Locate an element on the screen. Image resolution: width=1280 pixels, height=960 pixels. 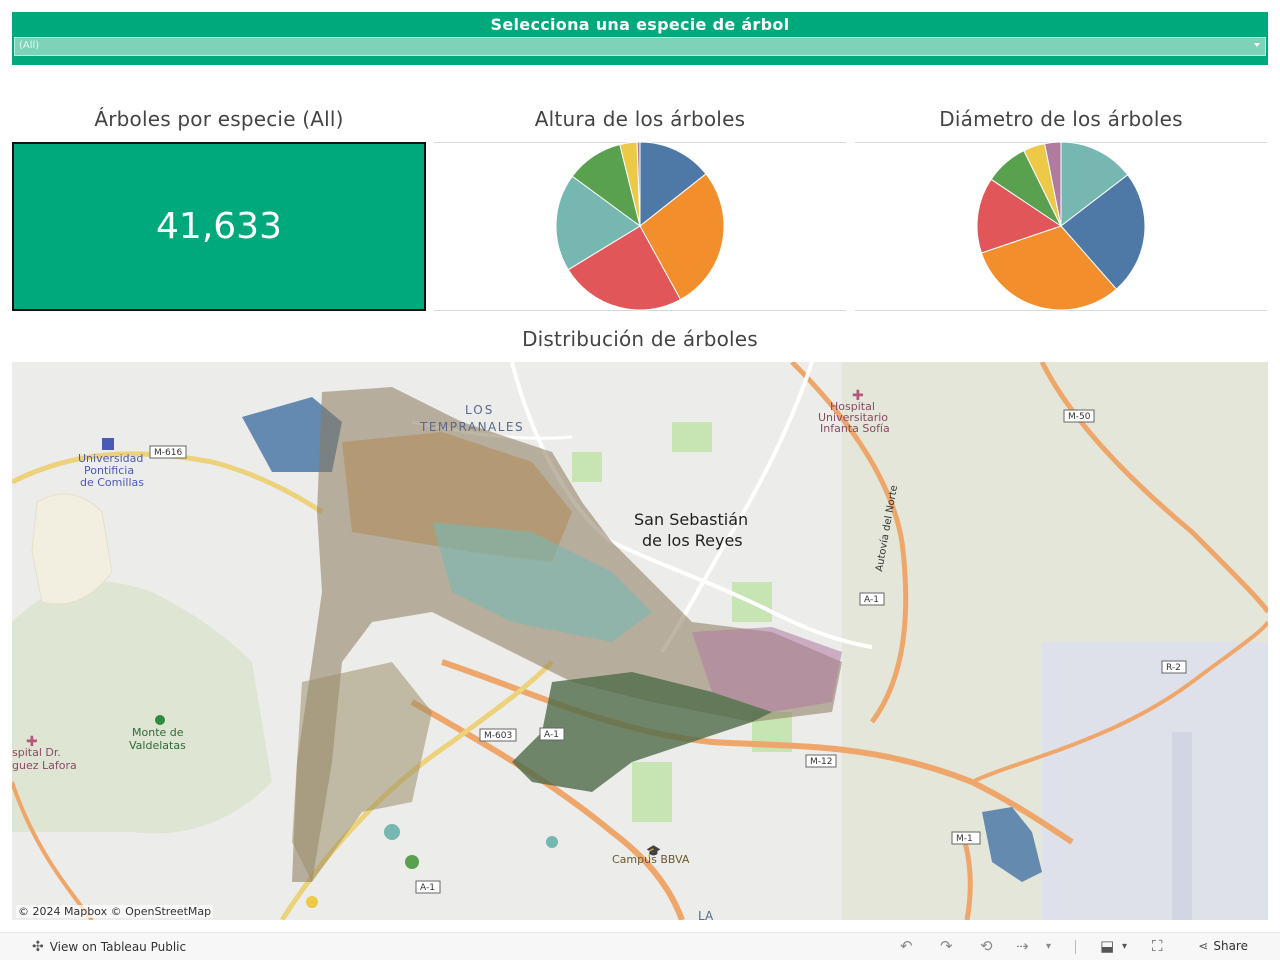
map-label-hospital: Infanta Sofía is located at coordinates (855, 428).